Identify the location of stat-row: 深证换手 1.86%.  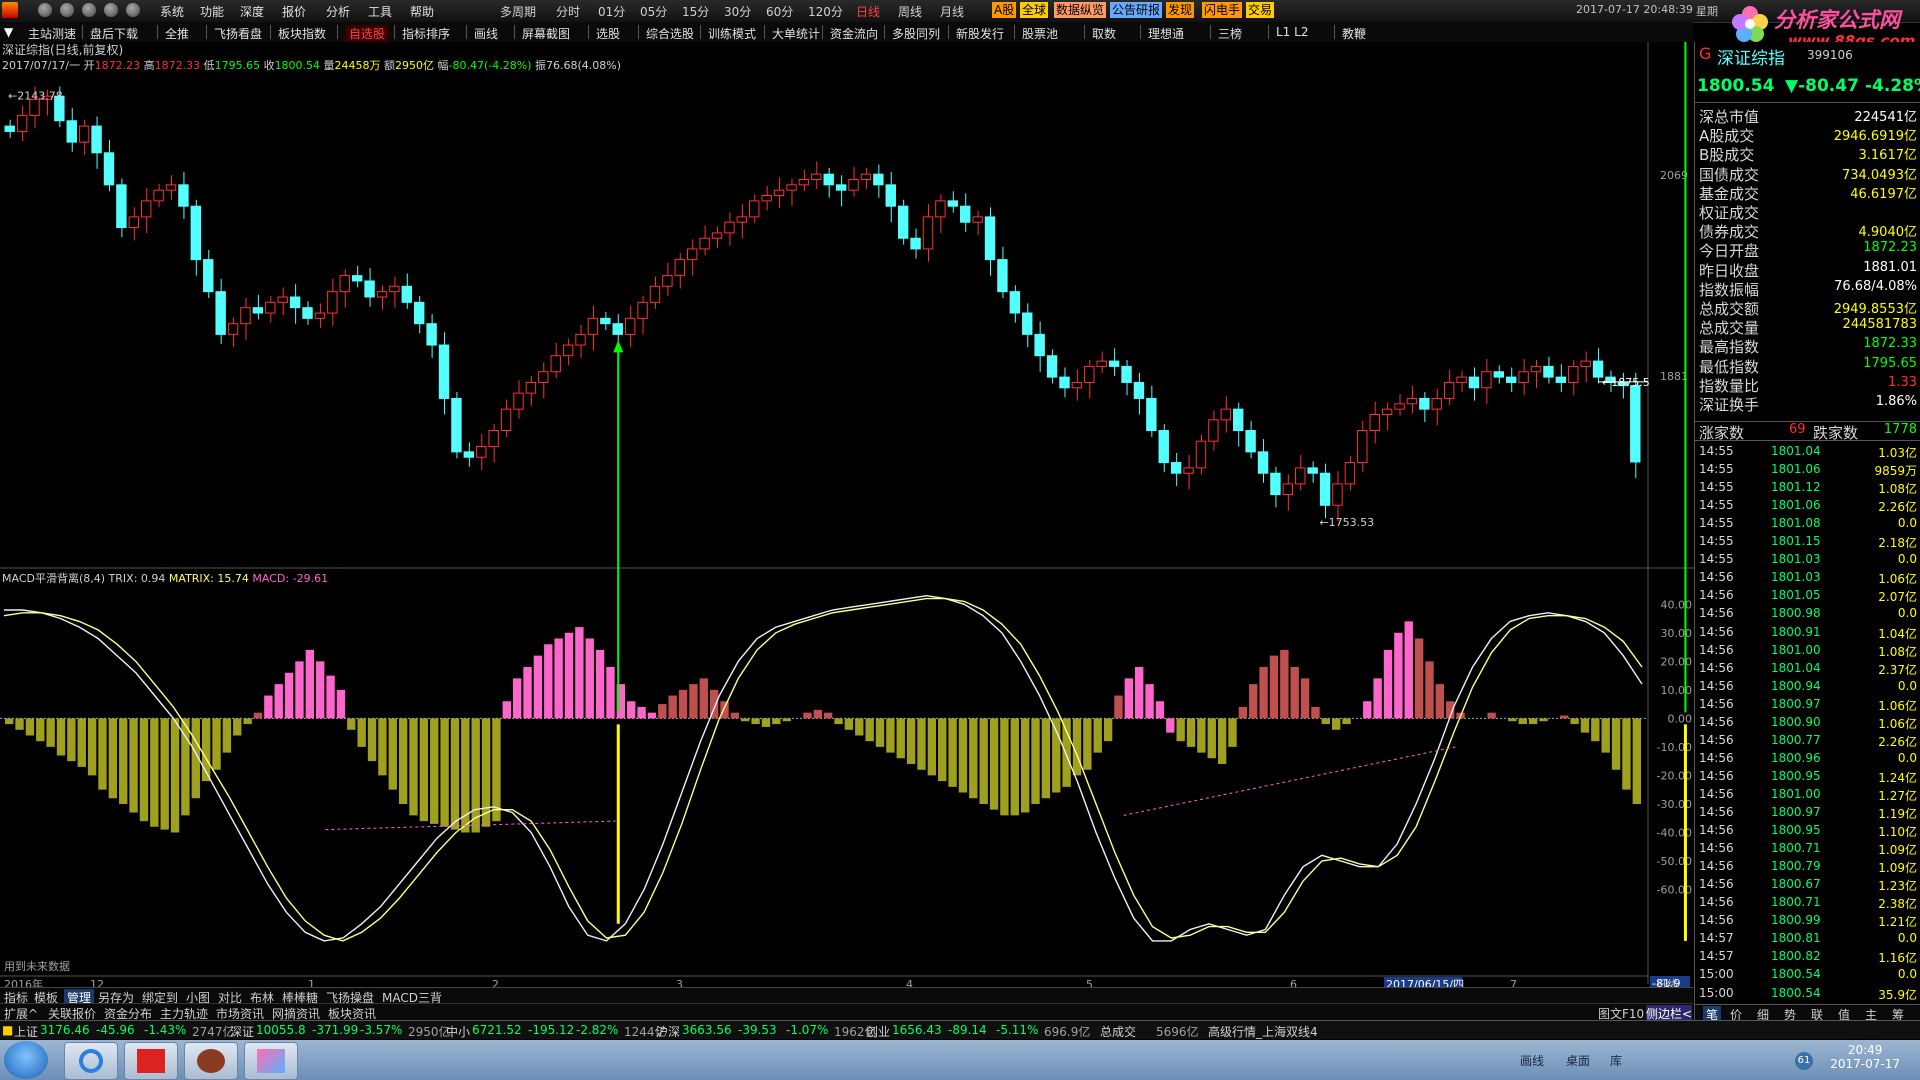
(1808, 404).